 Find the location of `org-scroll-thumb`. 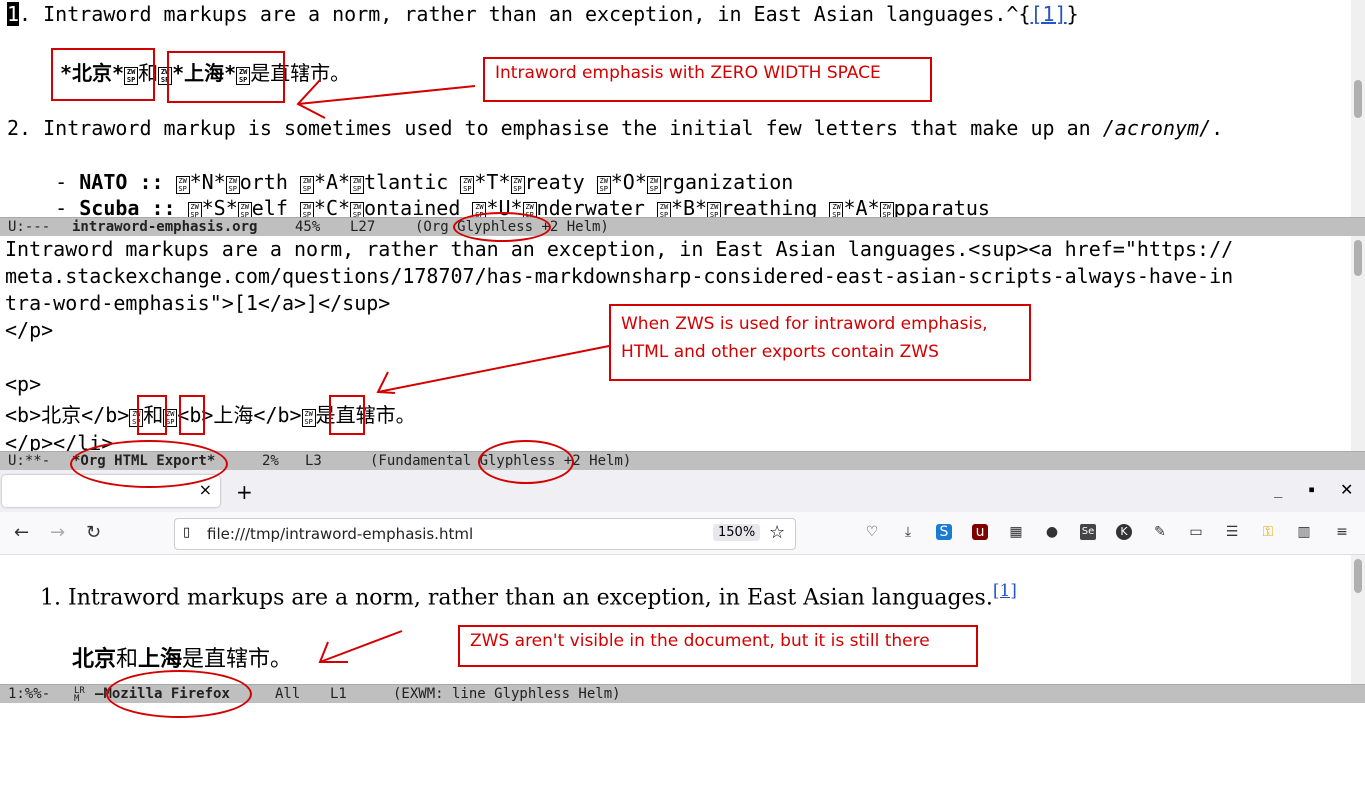

org-scroll-thumb is located at coordinates (1358, 99).